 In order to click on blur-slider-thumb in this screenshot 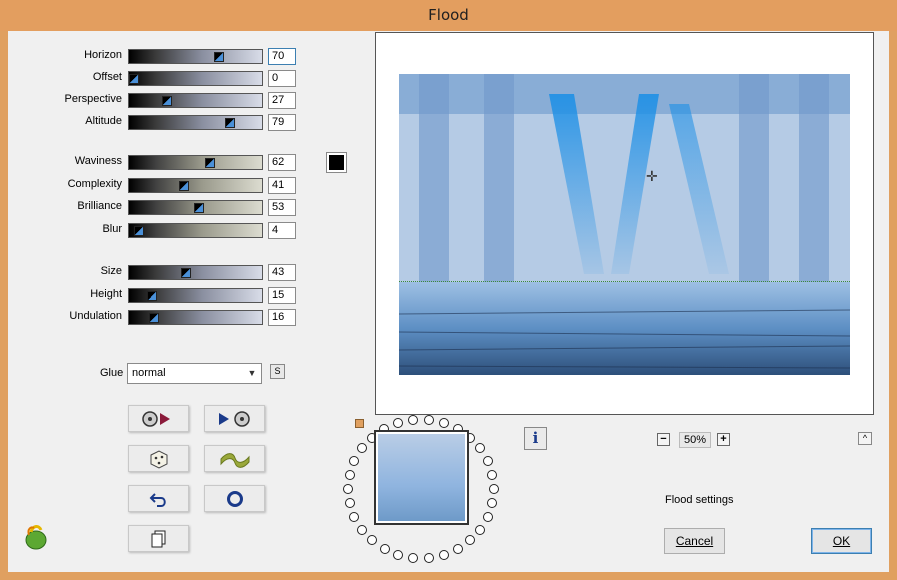, I will do `click(139, 231)`.